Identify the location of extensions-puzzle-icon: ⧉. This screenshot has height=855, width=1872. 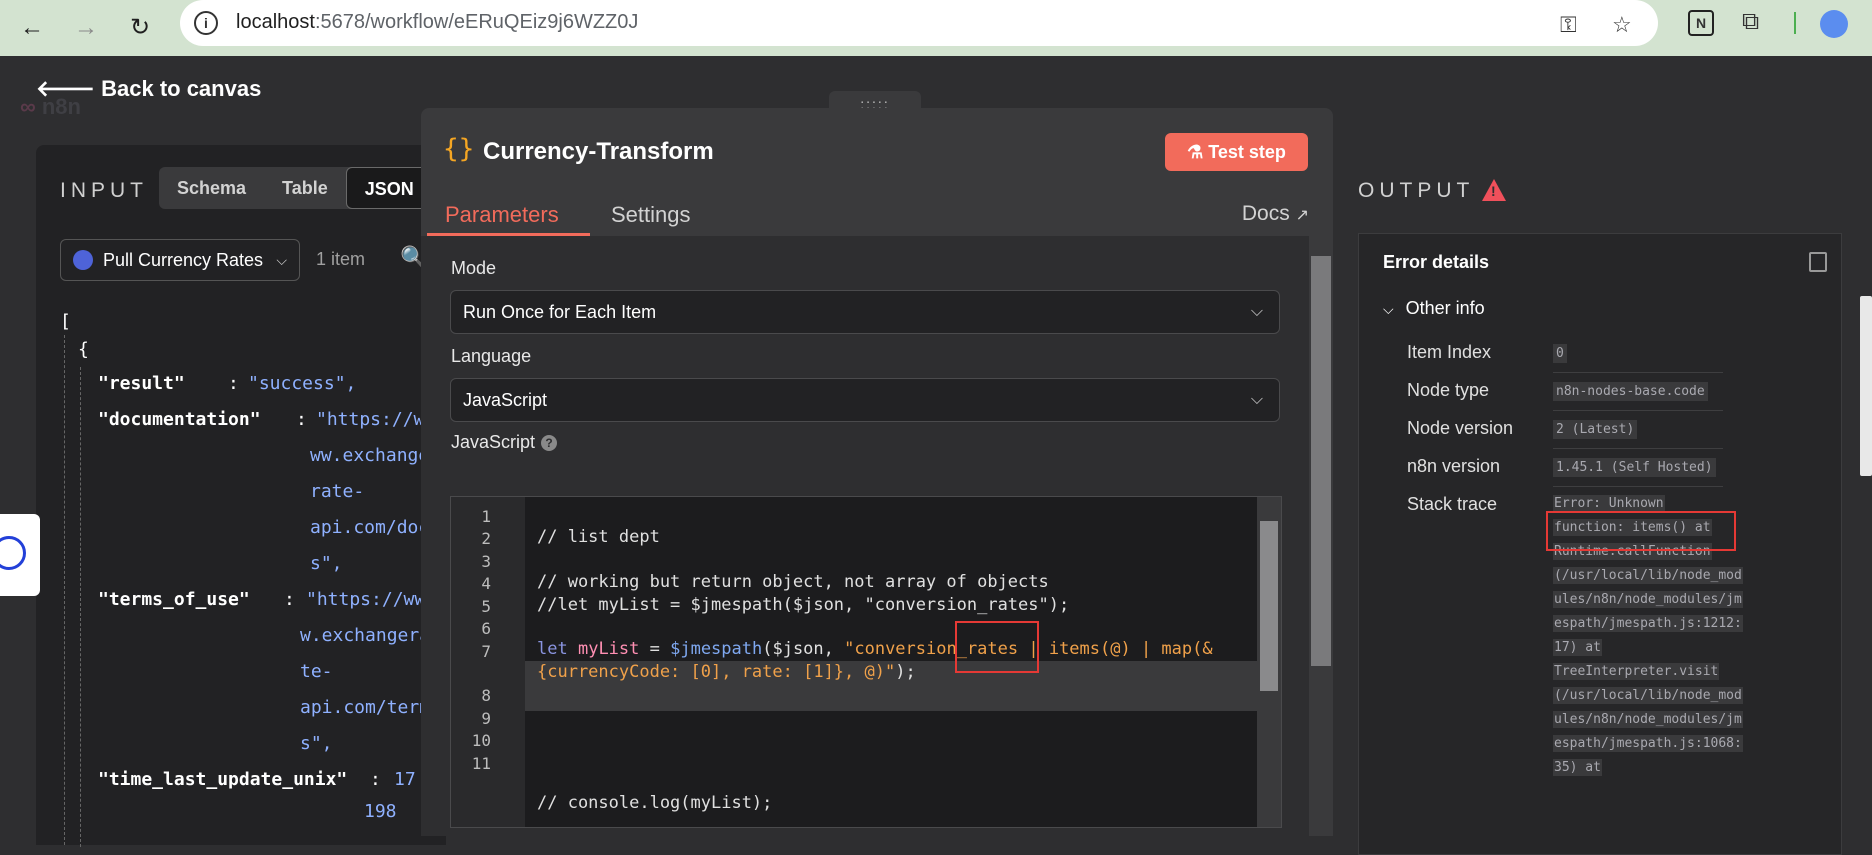
(1750, 22).